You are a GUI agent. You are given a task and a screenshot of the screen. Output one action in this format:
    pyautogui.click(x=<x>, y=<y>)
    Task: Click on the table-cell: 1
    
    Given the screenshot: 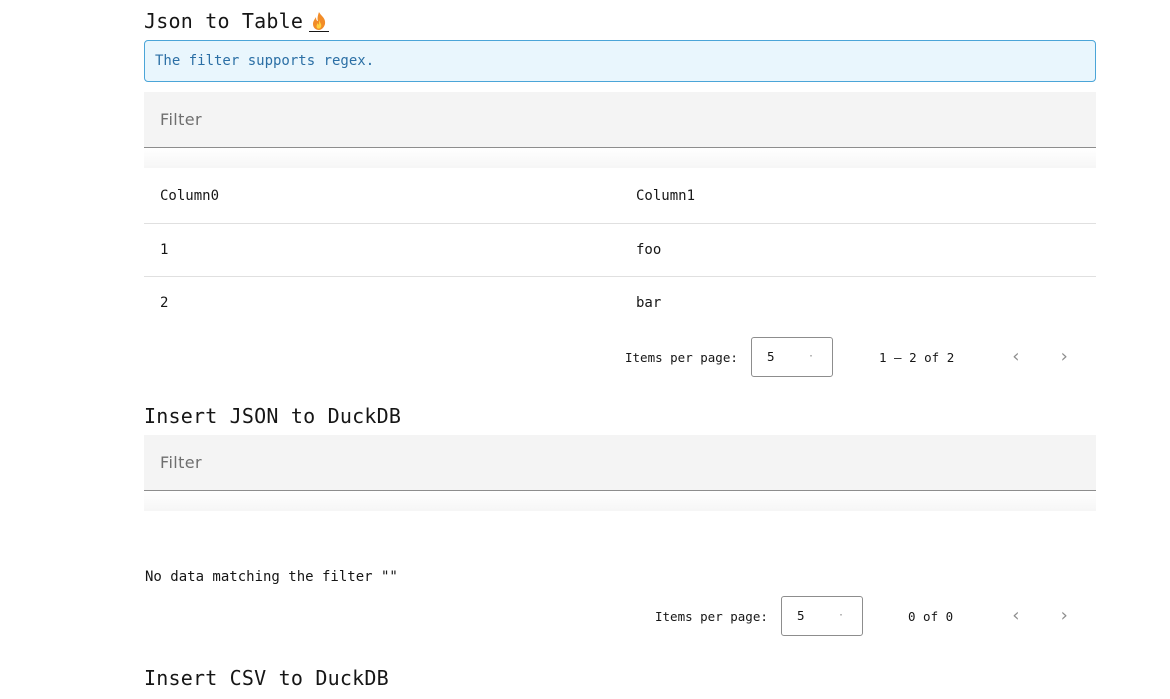 What is the action you would take?
    pyautogui.click(x=382, y=250)
    